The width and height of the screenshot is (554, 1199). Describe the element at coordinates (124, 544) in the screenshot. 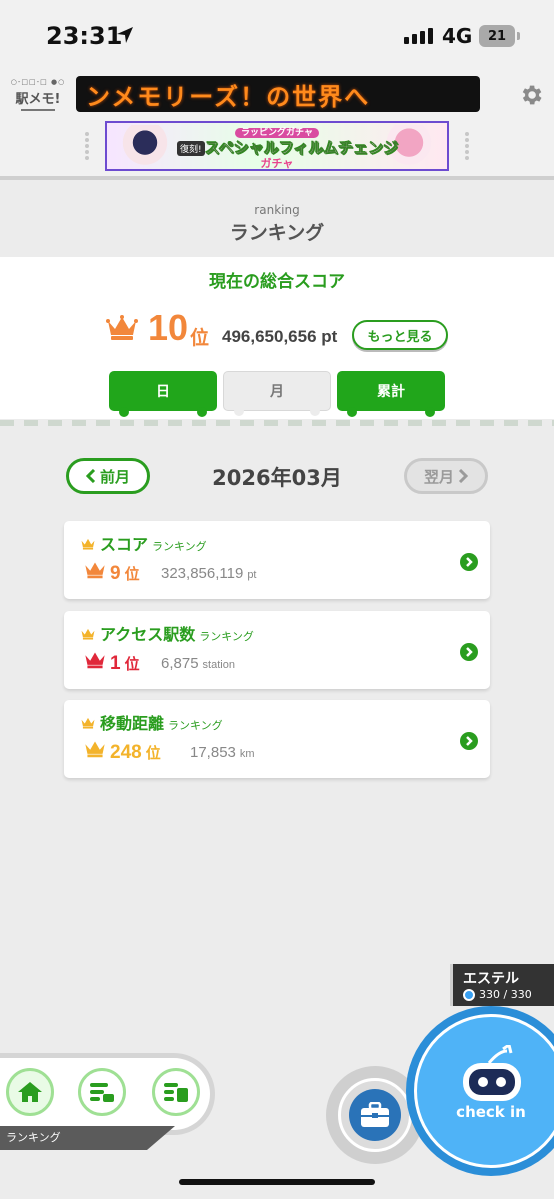

I see `card-title: スコア` at that location.